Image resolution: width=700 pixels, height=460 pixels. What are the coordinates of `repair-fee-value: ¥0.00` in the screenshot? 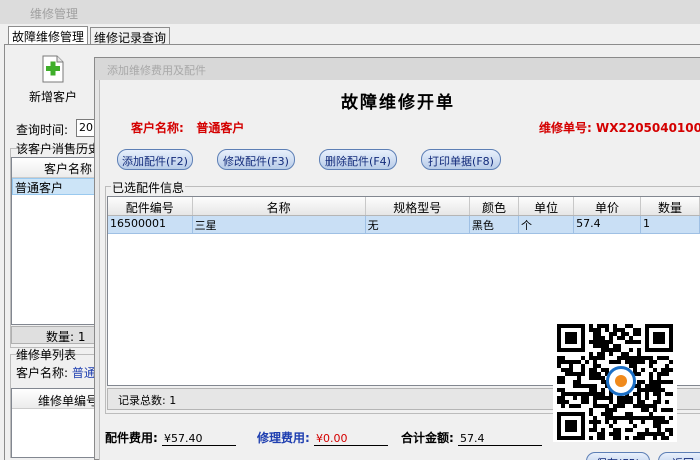 It's located at (351, 439).